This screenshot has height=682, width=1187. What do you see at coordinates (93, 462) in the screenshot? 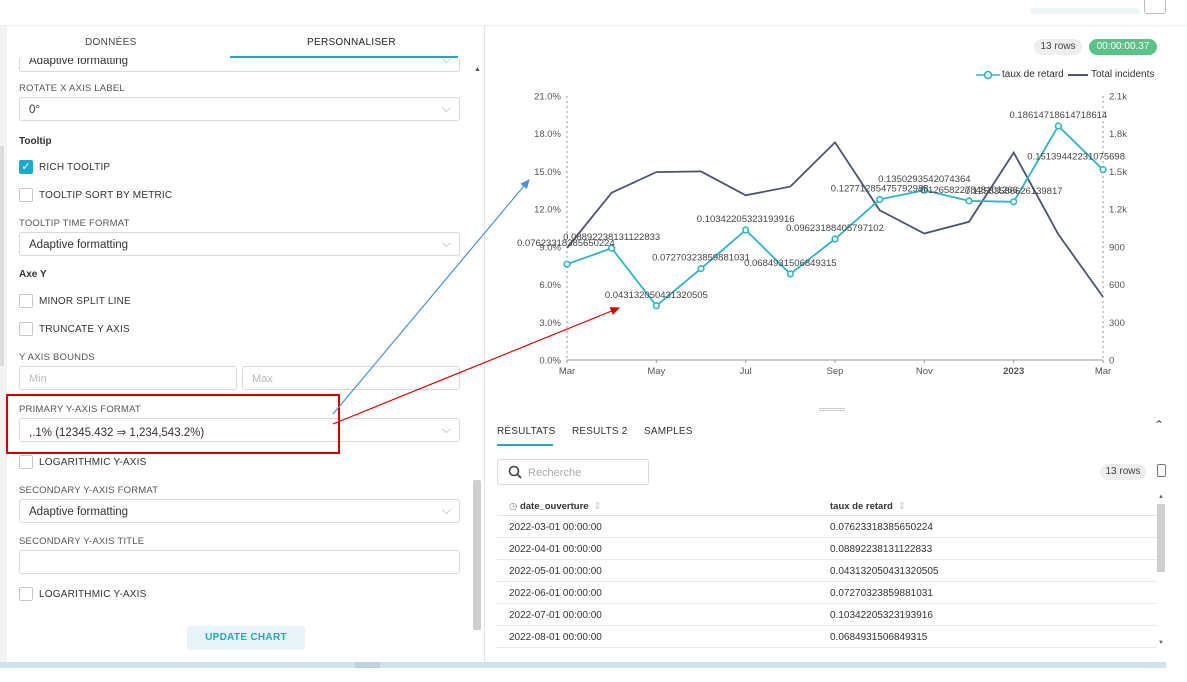
I see `log-y-label: LOGARITHMIC Y-AXIS` at bounding box center [93, 462].